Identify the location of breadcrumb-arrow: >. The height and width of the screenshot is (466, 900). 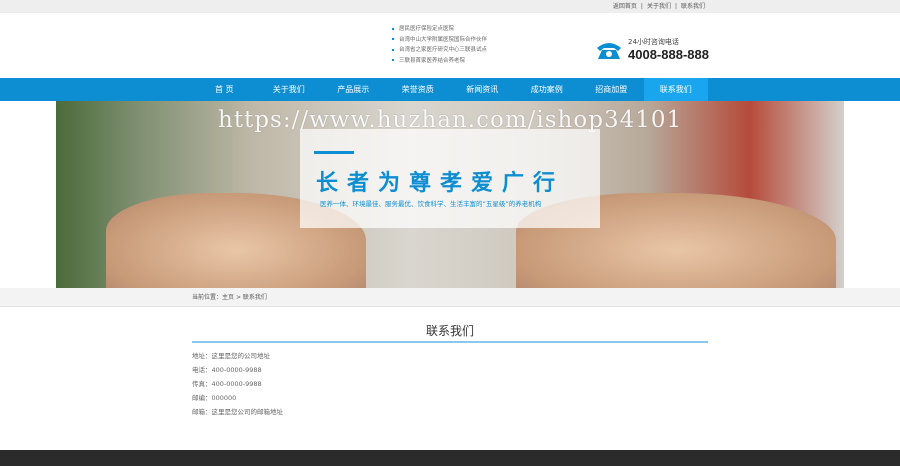
(238, 297).